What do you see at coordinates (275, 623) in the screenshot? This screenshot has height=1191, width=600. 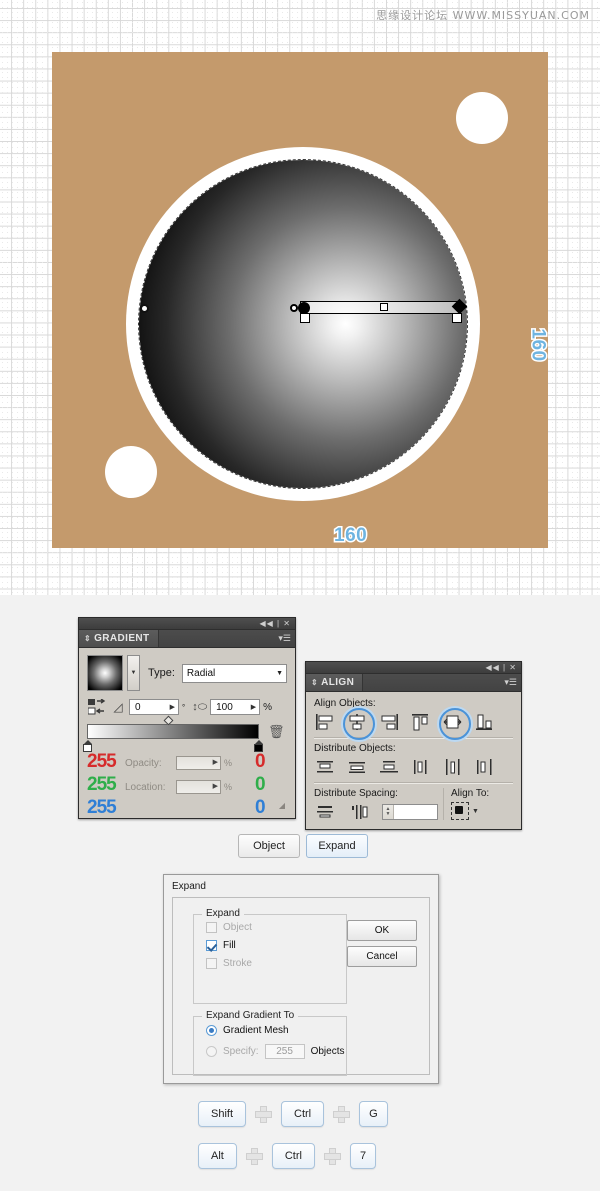 I see `panel-window-controls: ◀◀ | ✕` at bounding box center [275, 623].